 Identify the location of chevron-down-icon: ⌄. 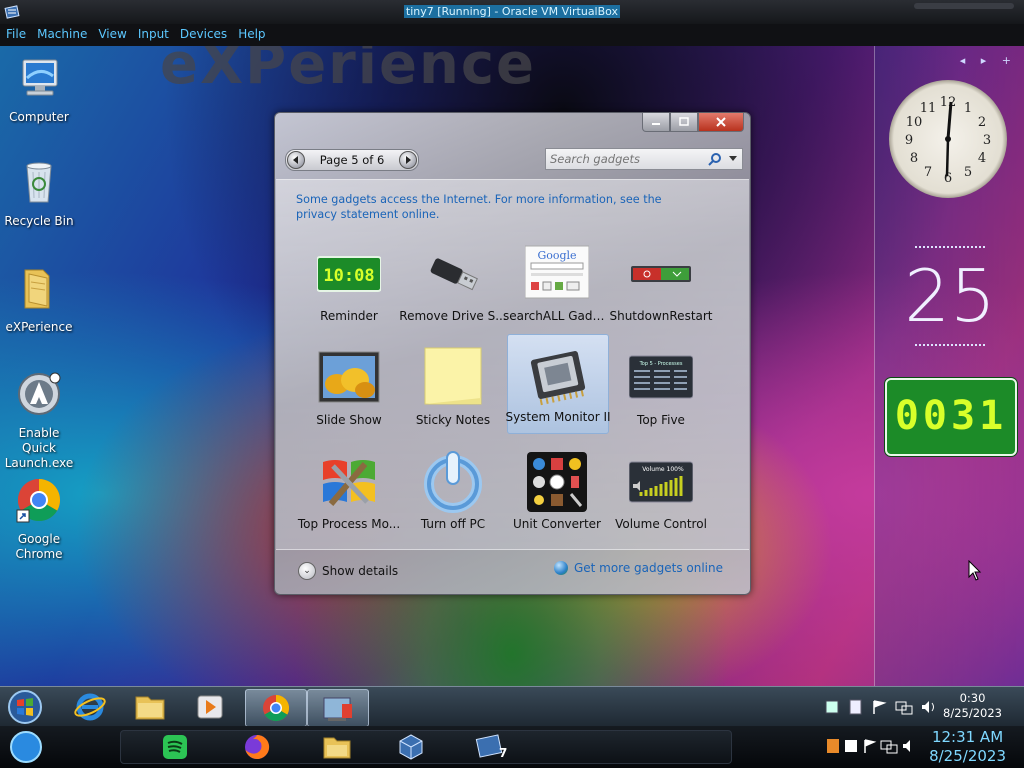
(307, 571).